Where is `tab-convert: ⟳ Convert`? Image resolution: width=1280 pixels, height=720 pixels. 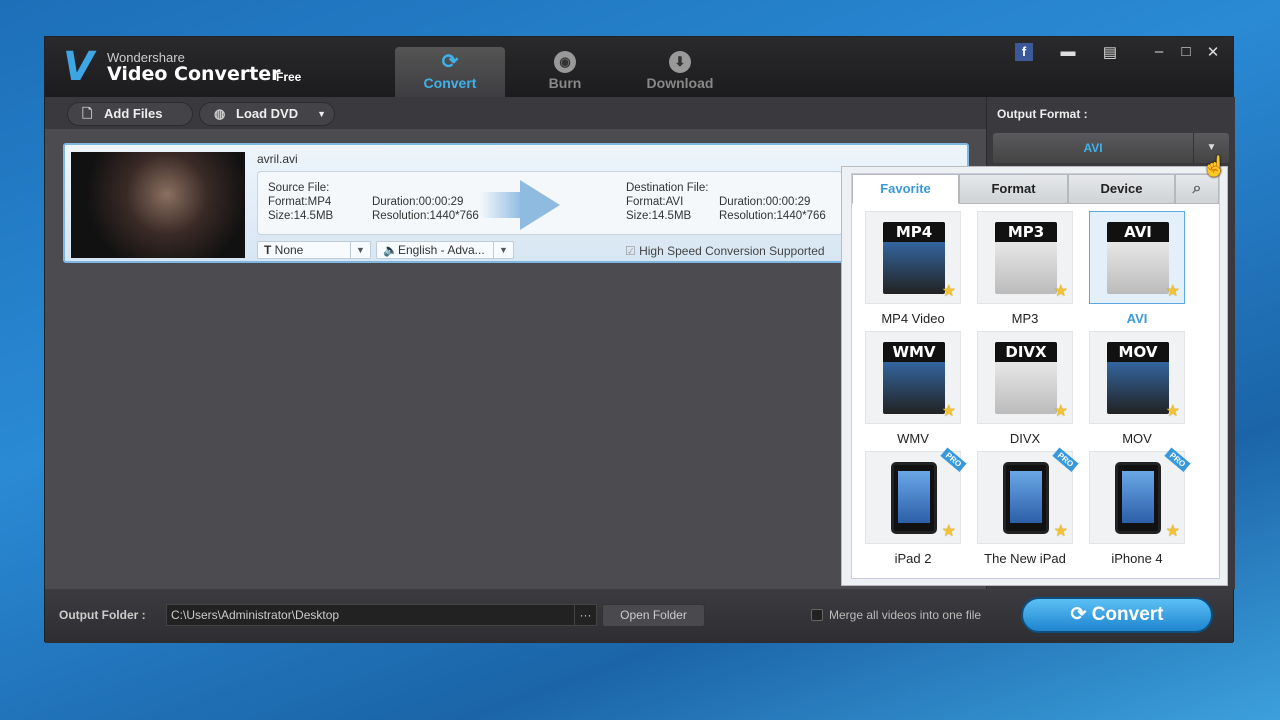
tab-convert: ⟳ Convert is located at coordinates (450, 72).